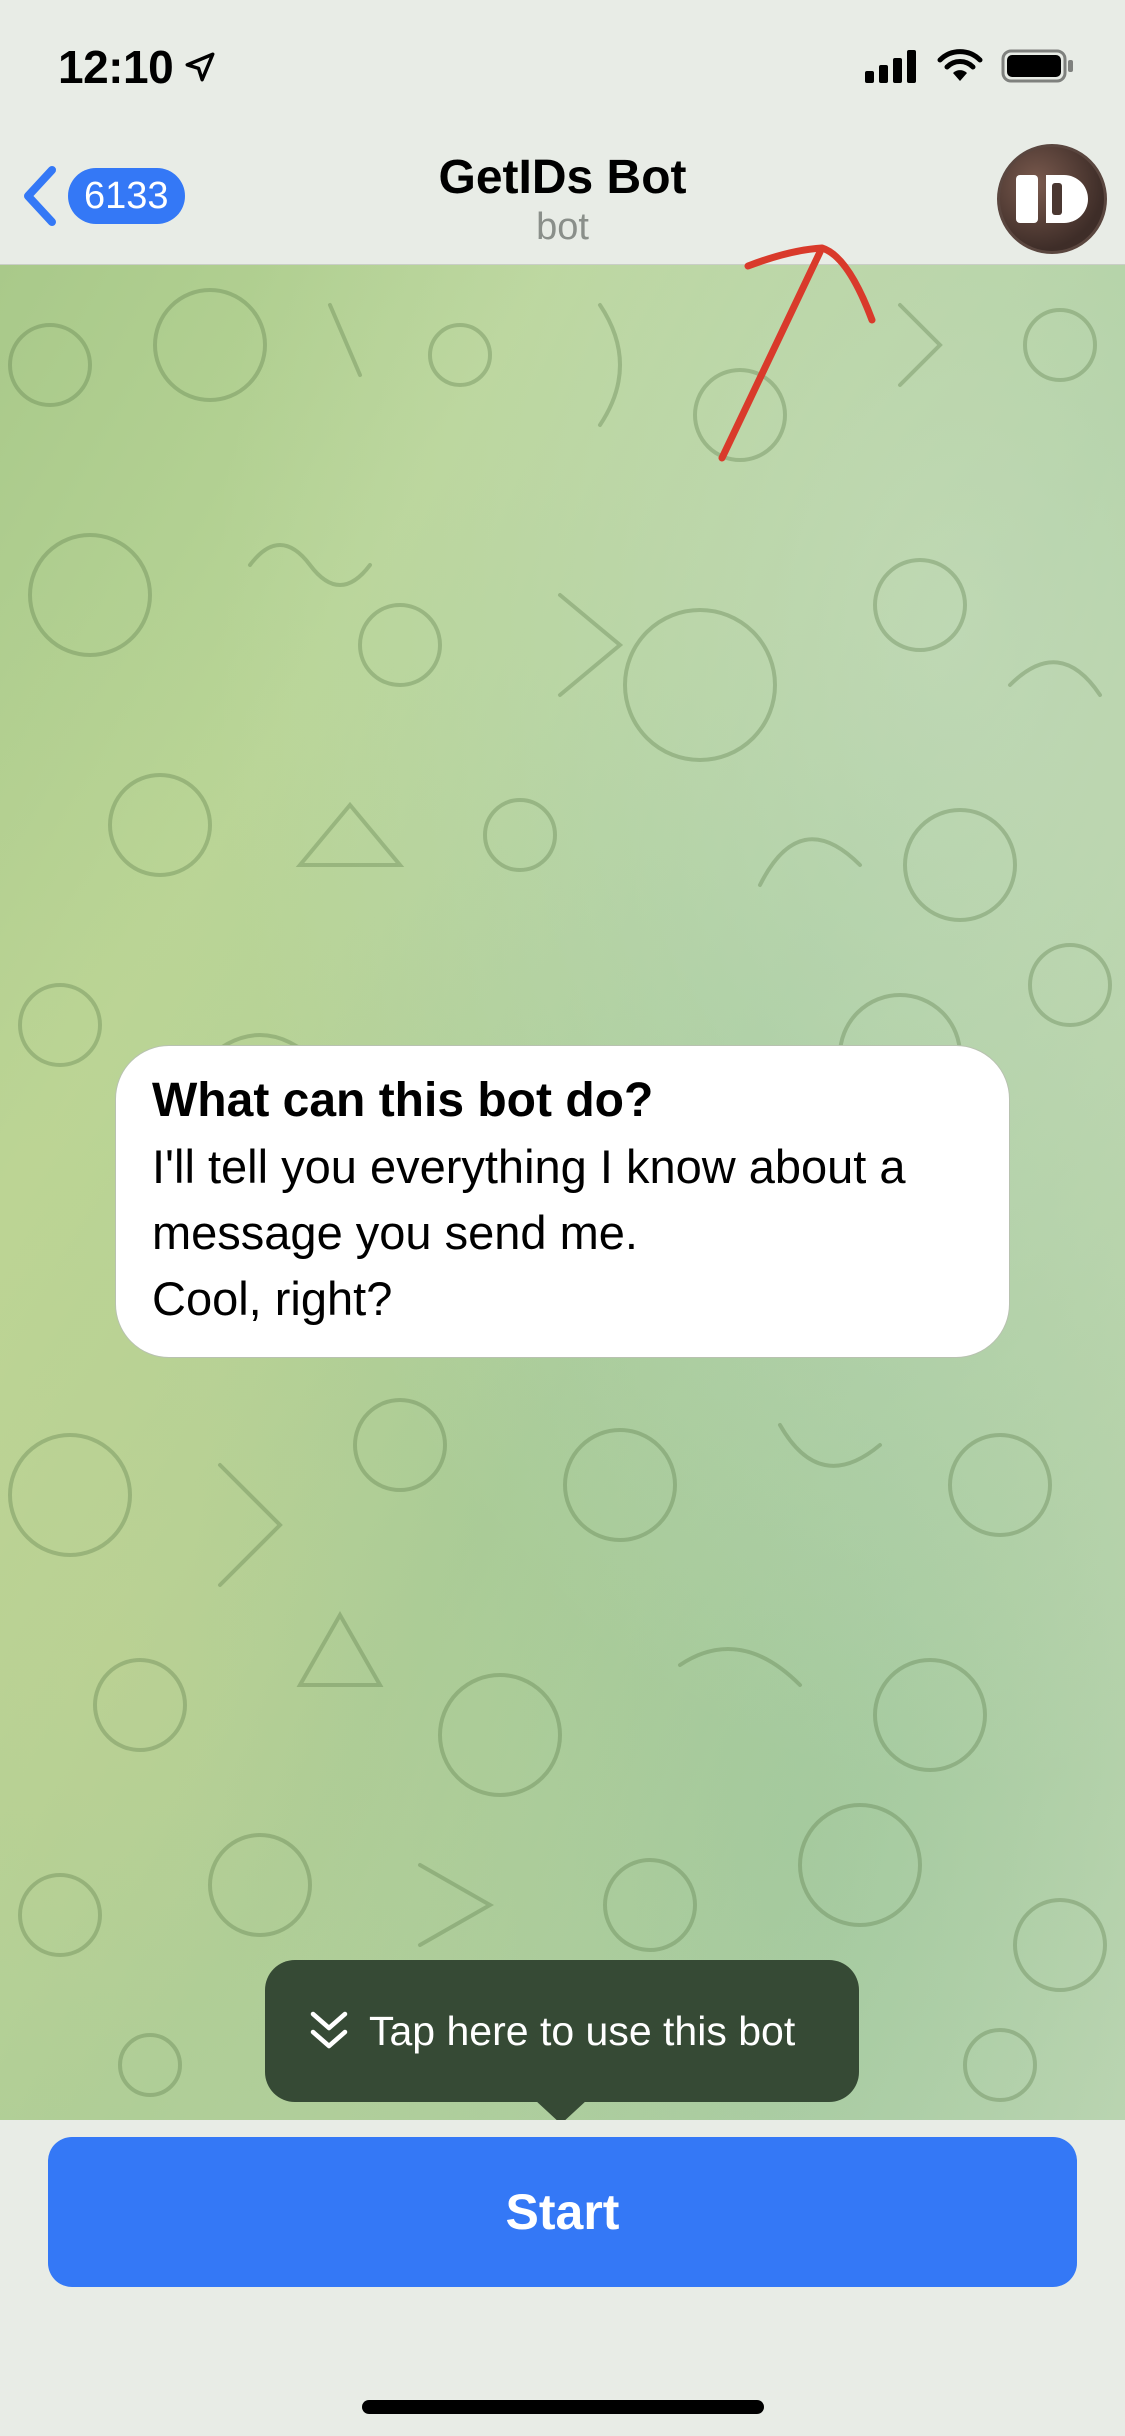 This screenshot has width=1125, height=2436. What do you see at coordinates (797, 353) in the screenshot?
I see `annotation-arrow-icon` at bounding box center [797, 353].